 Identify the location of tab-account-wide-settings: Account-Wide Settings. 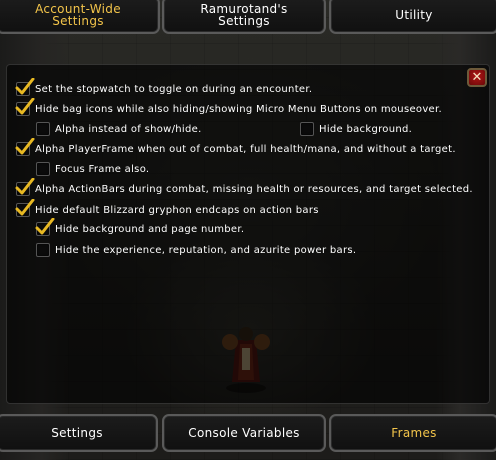
(80, 17).